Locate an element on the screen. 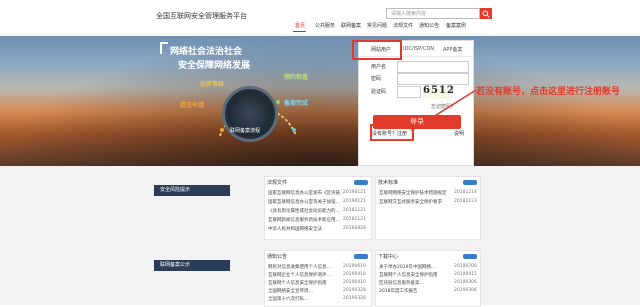 The width and height of the screenshot is (640, 307). username-label: 用户名 is located at coordinates (379, 67).